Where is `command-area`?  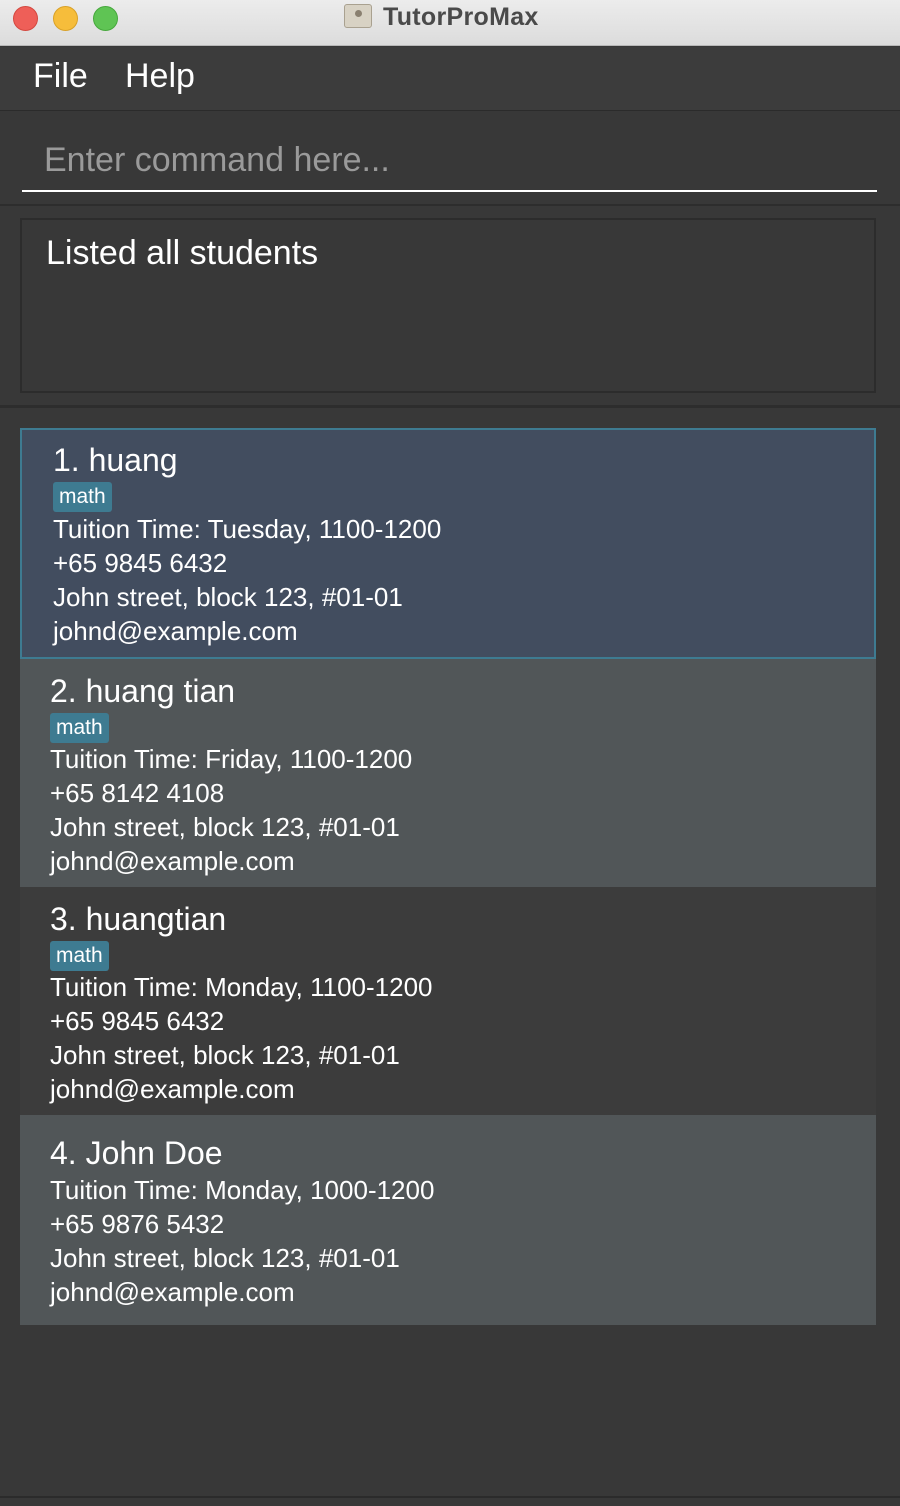 command-area is located at coordinates (450, 159).